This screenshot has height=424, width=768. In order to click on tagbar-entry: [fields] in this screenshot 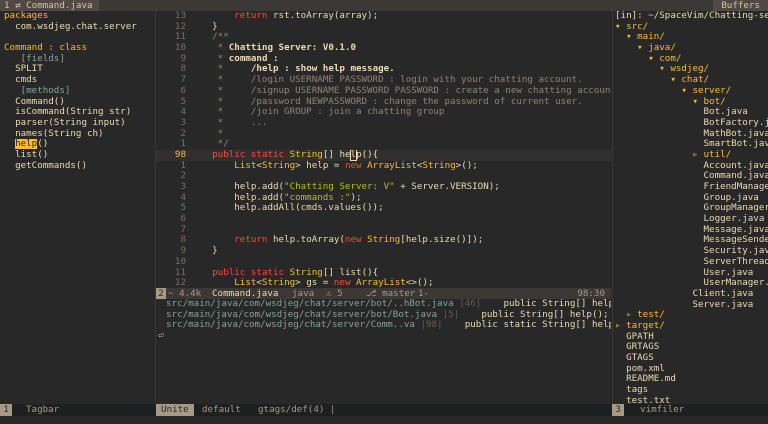, I will do `click(77, 59)`.